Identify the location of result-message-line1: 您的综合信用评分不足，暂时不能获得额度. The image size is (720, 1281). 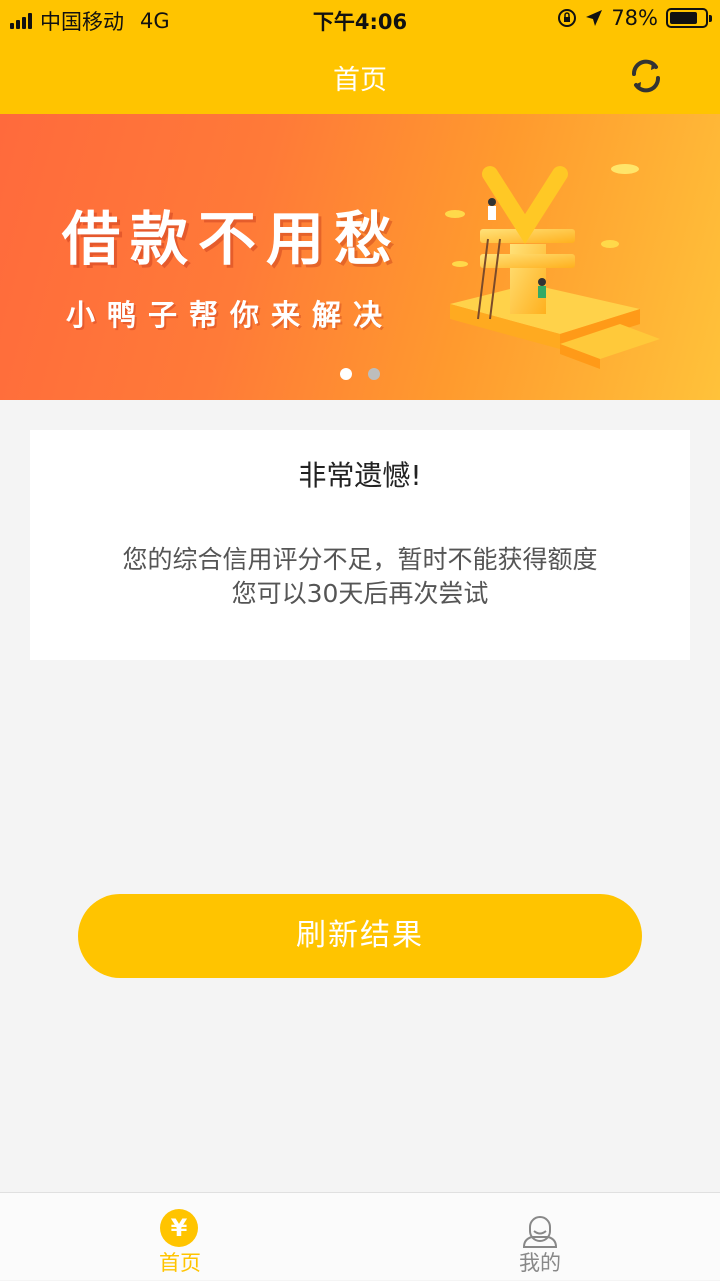
(360, 559).